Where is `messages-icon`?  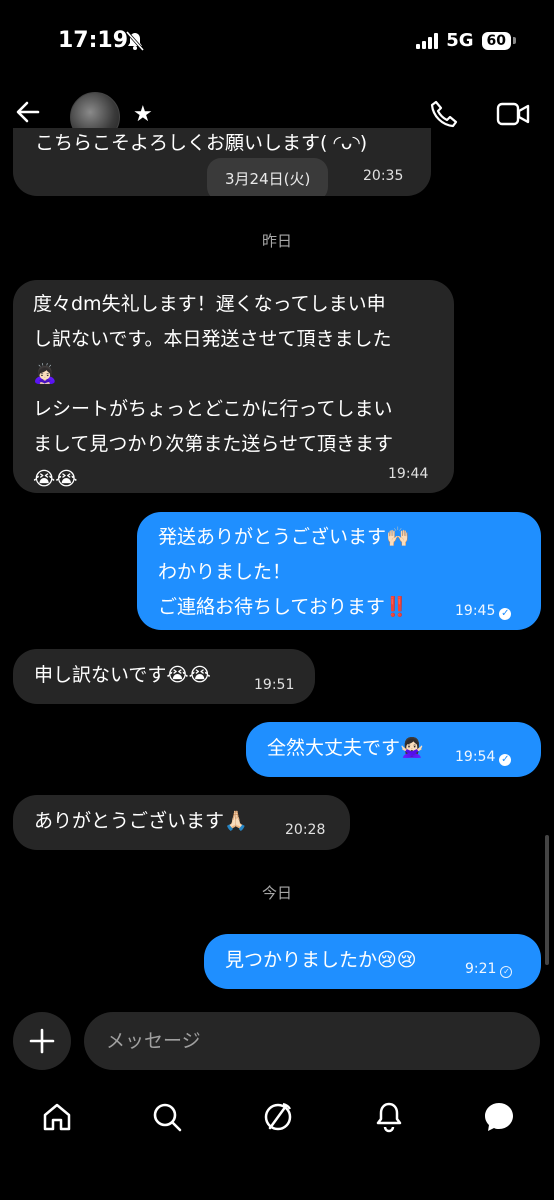 messages-icon is located at coordinates (499, 1117).